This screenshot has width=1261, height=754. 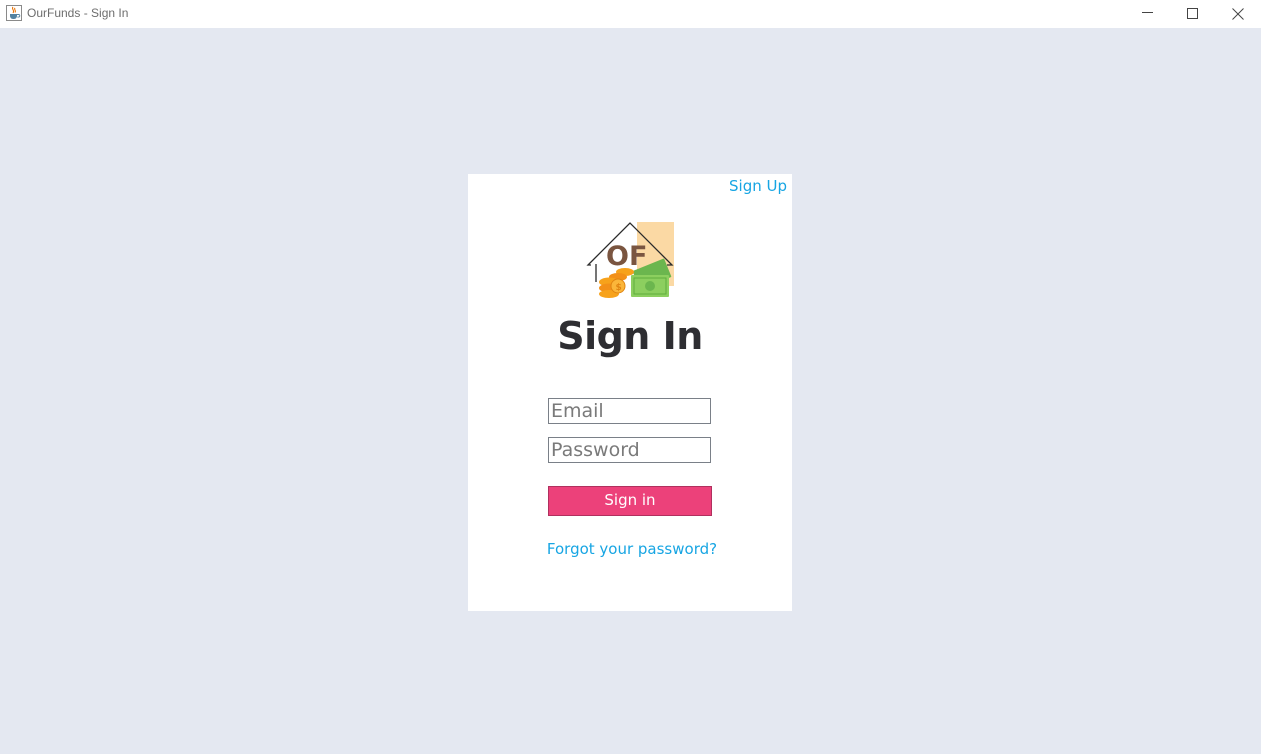 I want to click on password-field, so click(x=629, y=450).